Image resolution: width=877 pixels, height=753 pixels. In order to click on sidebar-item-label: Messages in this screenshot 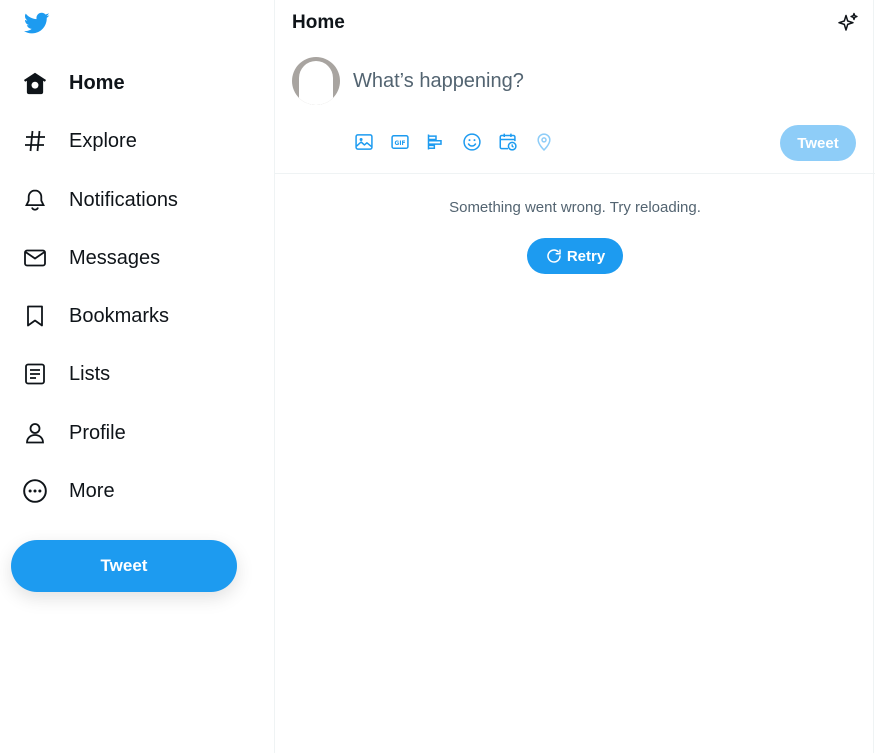, I will do `click(115, 257)`.